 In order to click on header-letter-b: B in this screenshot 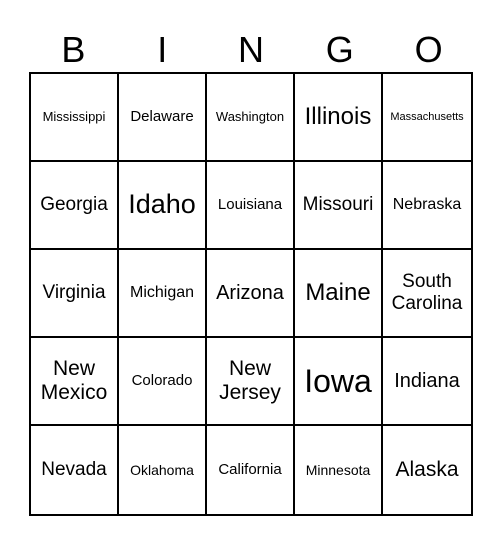, I will do `click(73, 49)`.